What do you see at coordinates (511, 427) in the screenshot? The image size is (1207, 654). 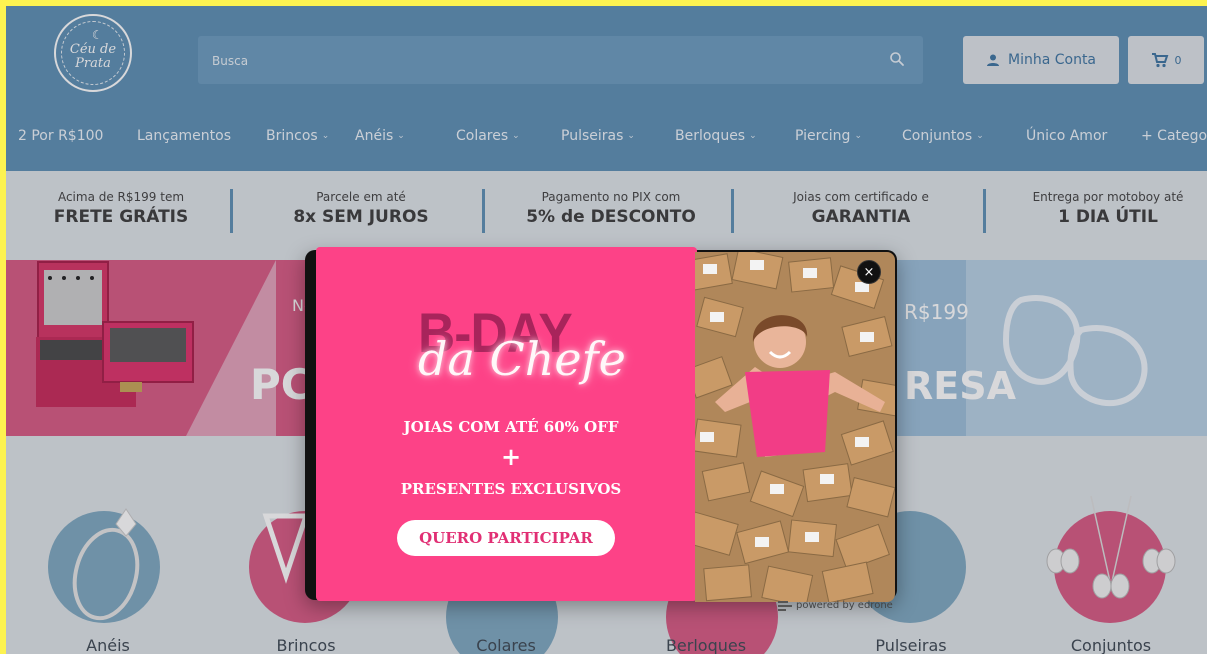 I see `popup-line-discount: JOIAS COM ATÉ 60% OFF` at bounding box center [511, 427].